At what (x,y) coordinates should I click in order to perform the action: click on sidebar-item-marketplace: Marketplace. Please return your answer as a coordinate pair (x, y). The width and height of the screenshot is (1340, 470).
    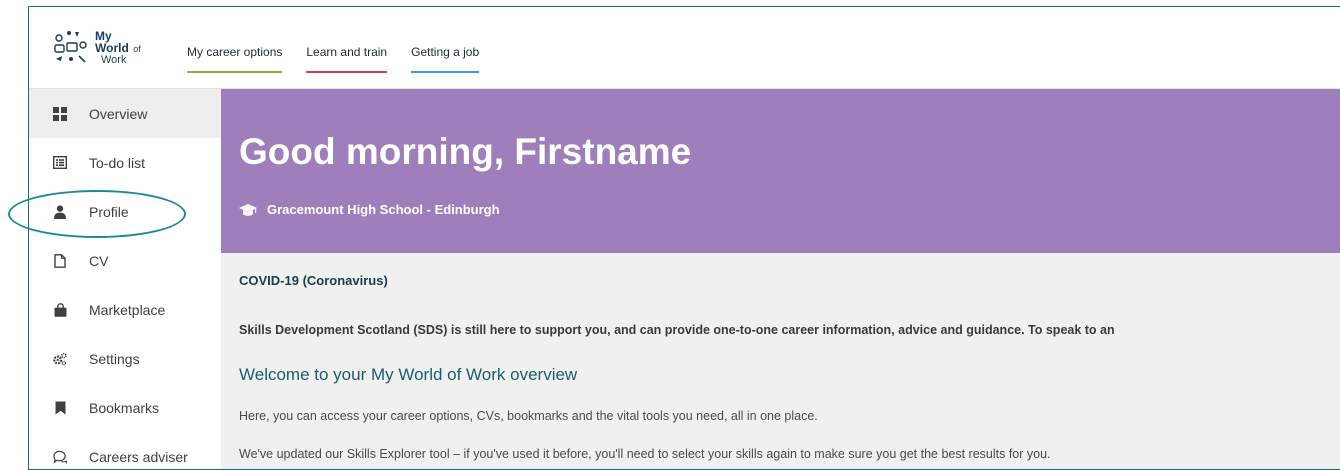
    Looking at the image, I should click on (125, 309).